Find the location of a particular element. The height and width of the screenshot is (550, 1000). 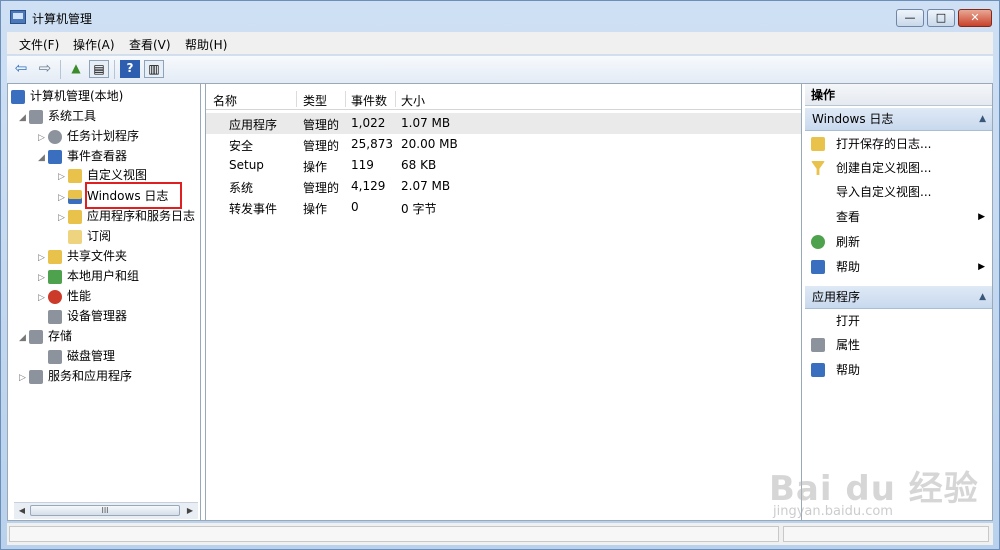

column-header-event-count: 事件数 is located at coordinates (369, 100).